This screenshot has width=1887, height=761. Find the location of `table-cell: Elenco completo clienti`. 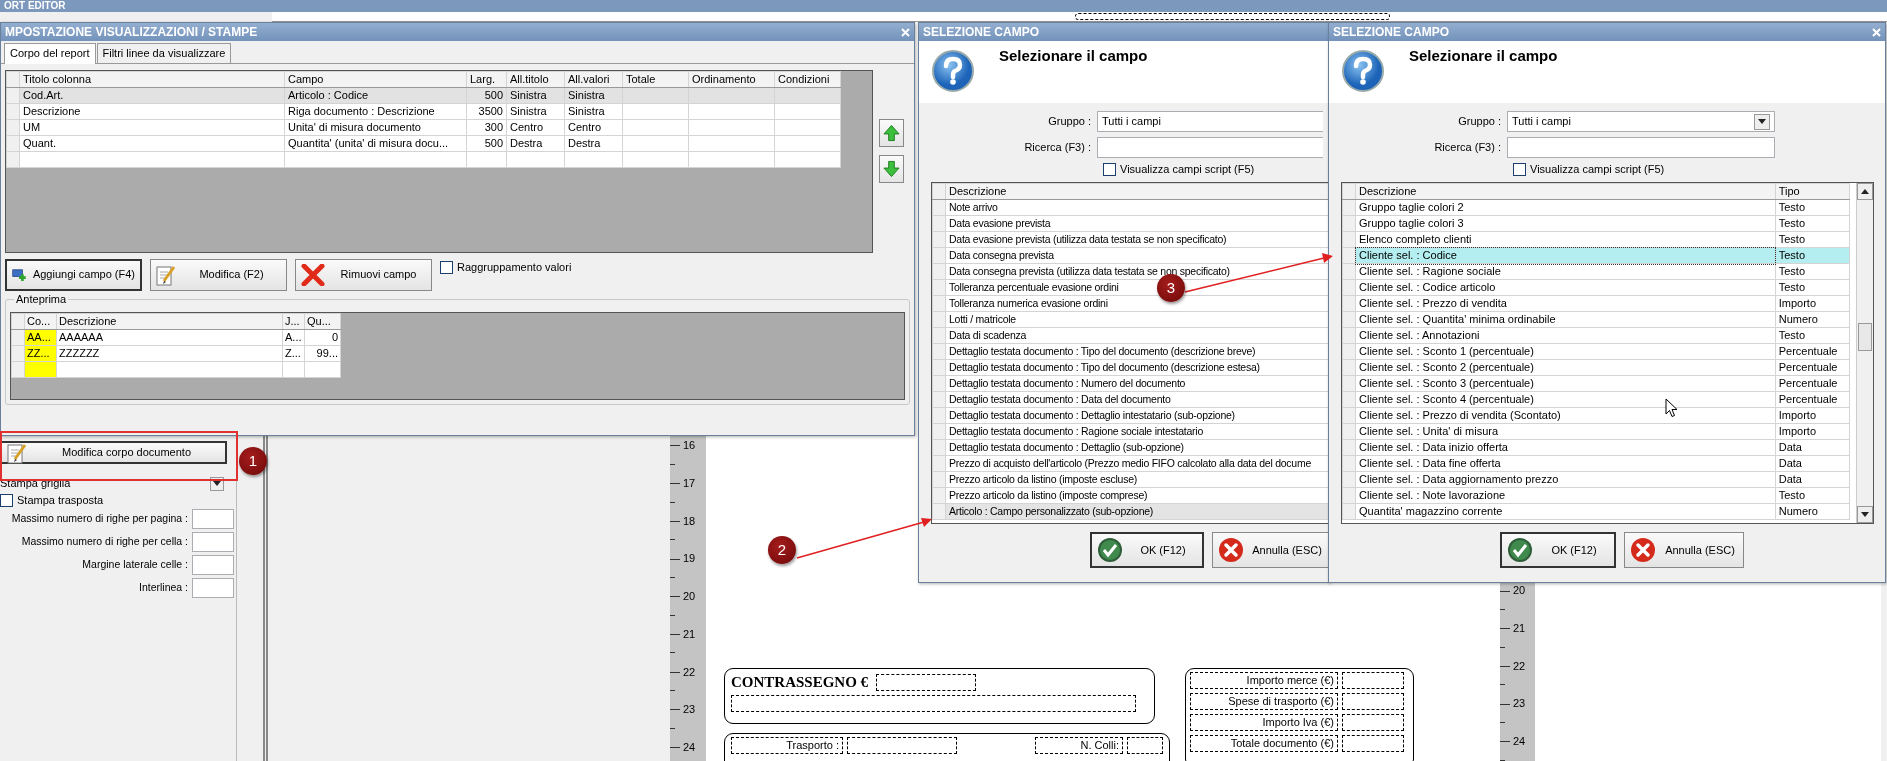

table-cell: Elenco completo clienti is located at coordinates (1565, 239).